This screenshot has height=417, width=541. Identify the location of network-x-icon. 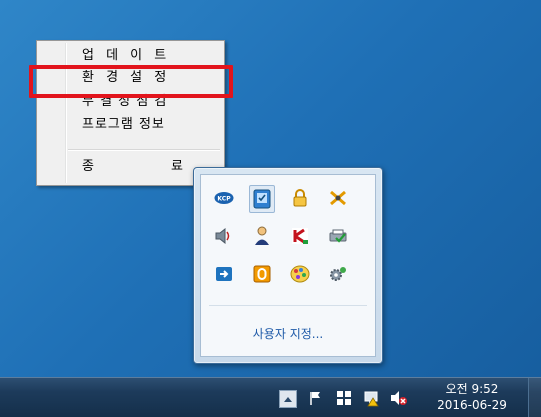
(338, 198).